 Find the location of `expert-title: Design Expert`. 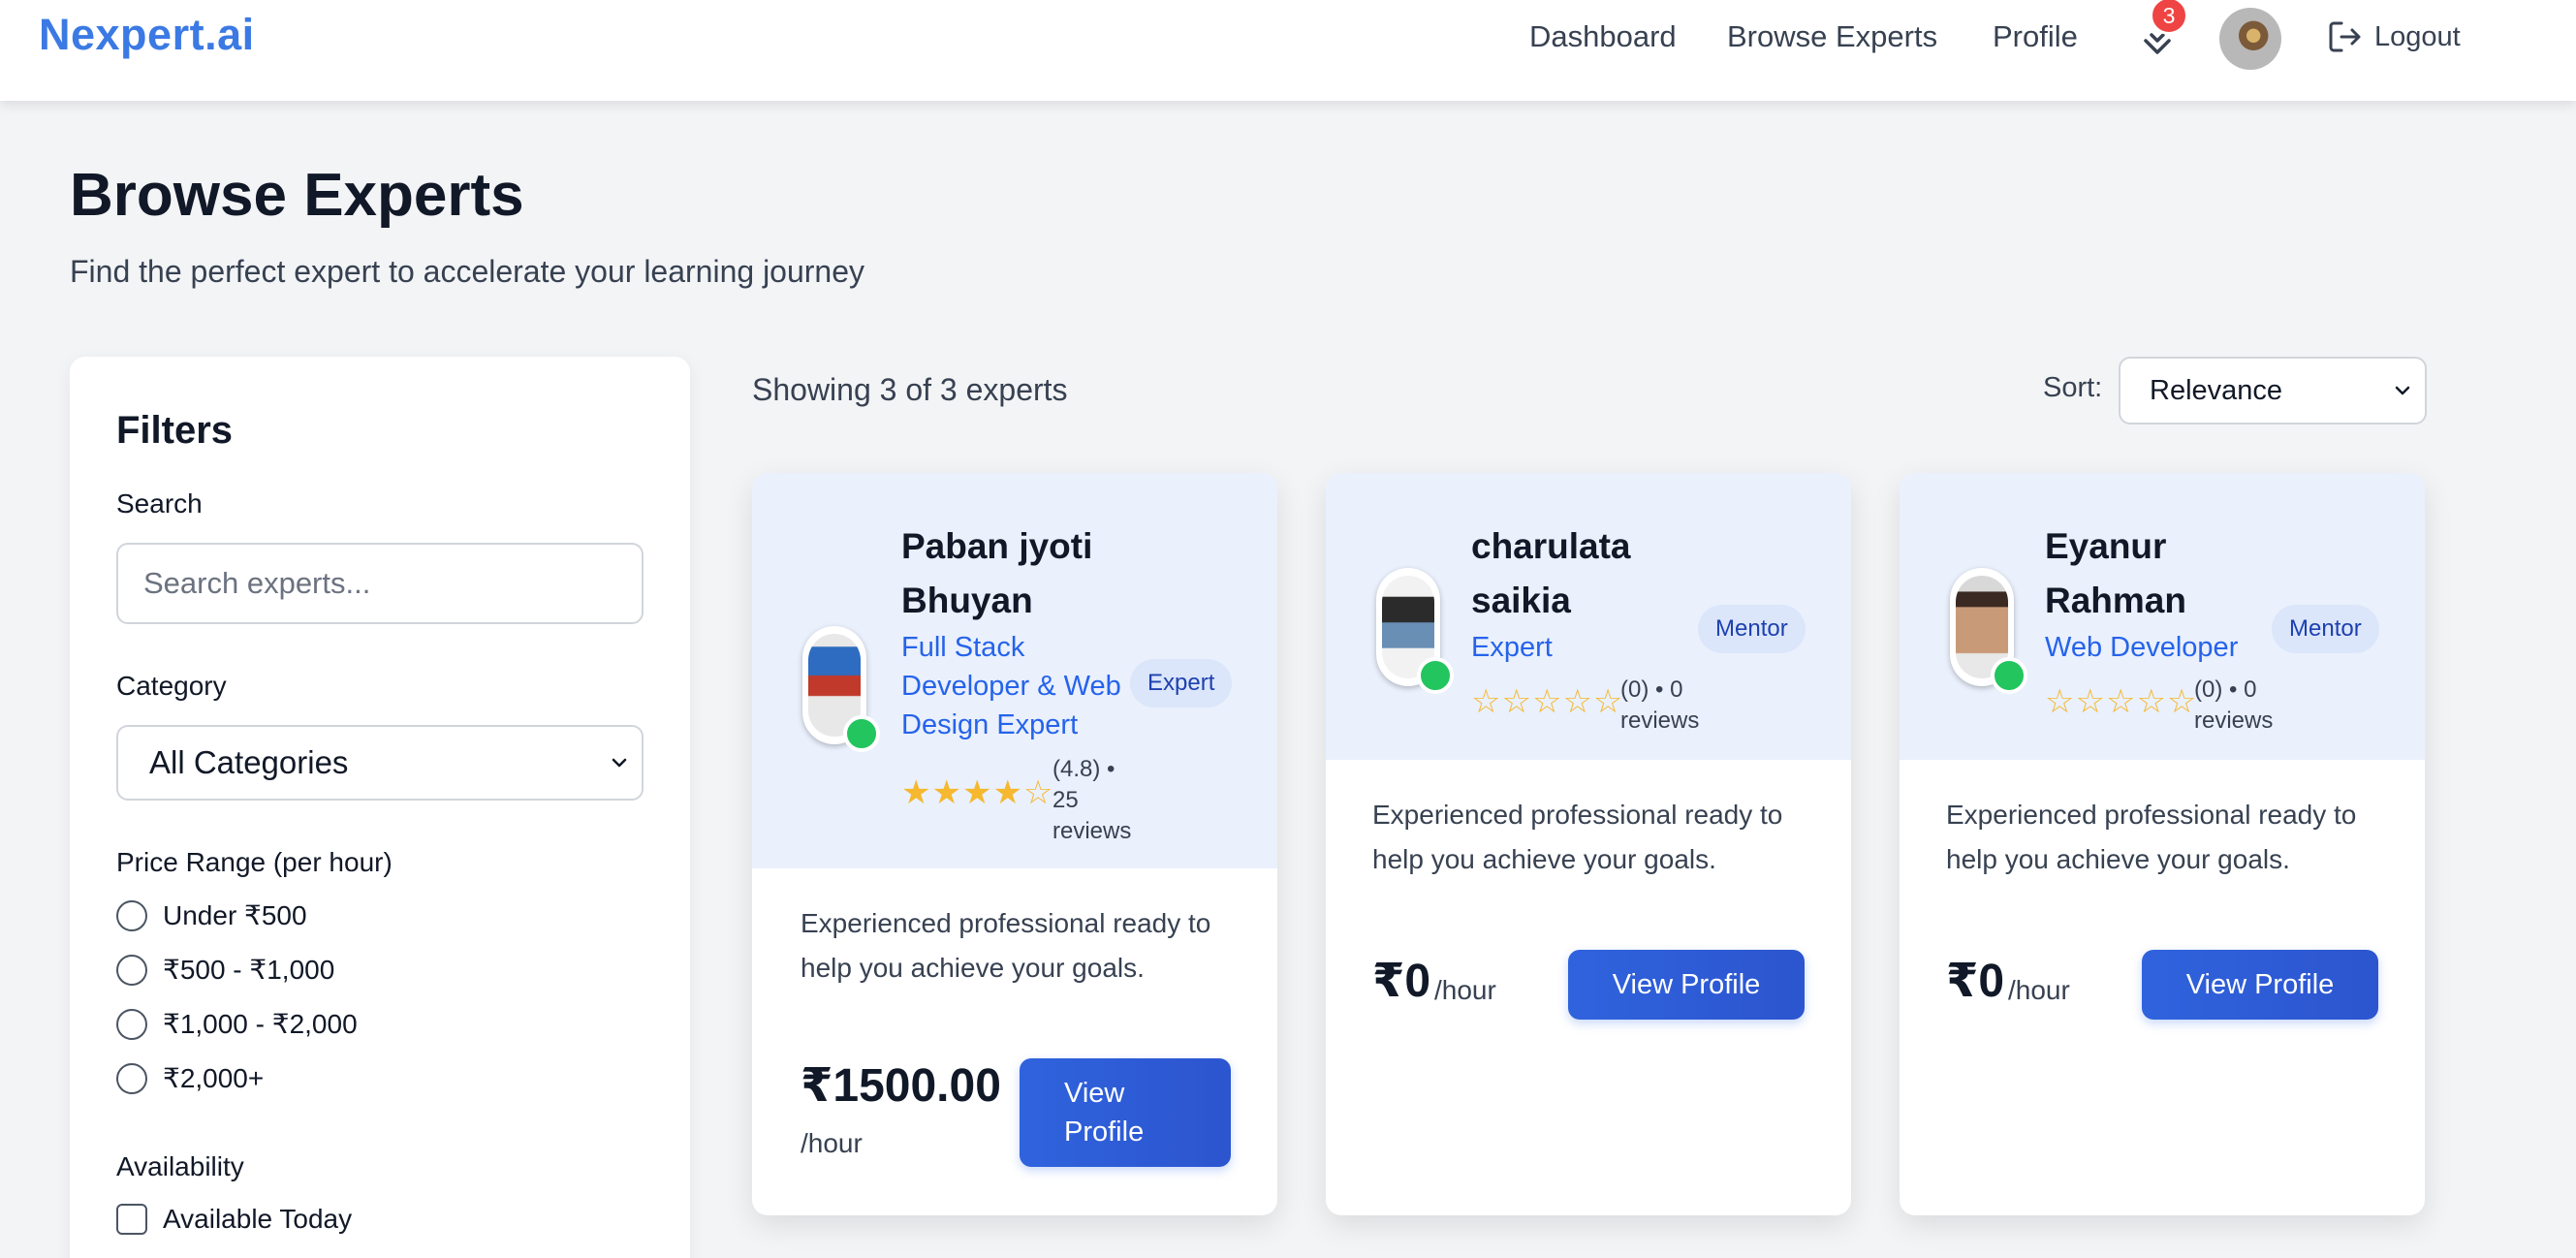

expert-title: Design Expert is located at coordinates (990, 725).